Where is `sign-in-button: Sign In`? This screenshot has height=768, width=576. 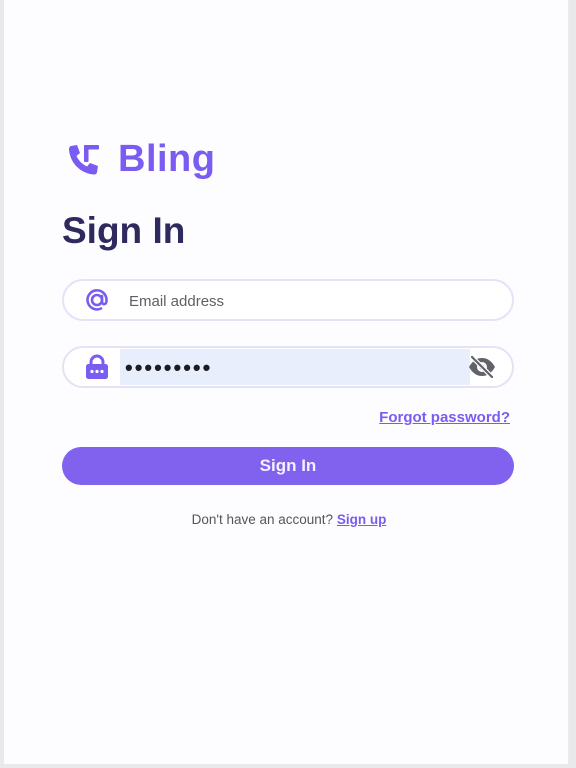
sign-in-button: Sign In is located at coordinates (288, 466).